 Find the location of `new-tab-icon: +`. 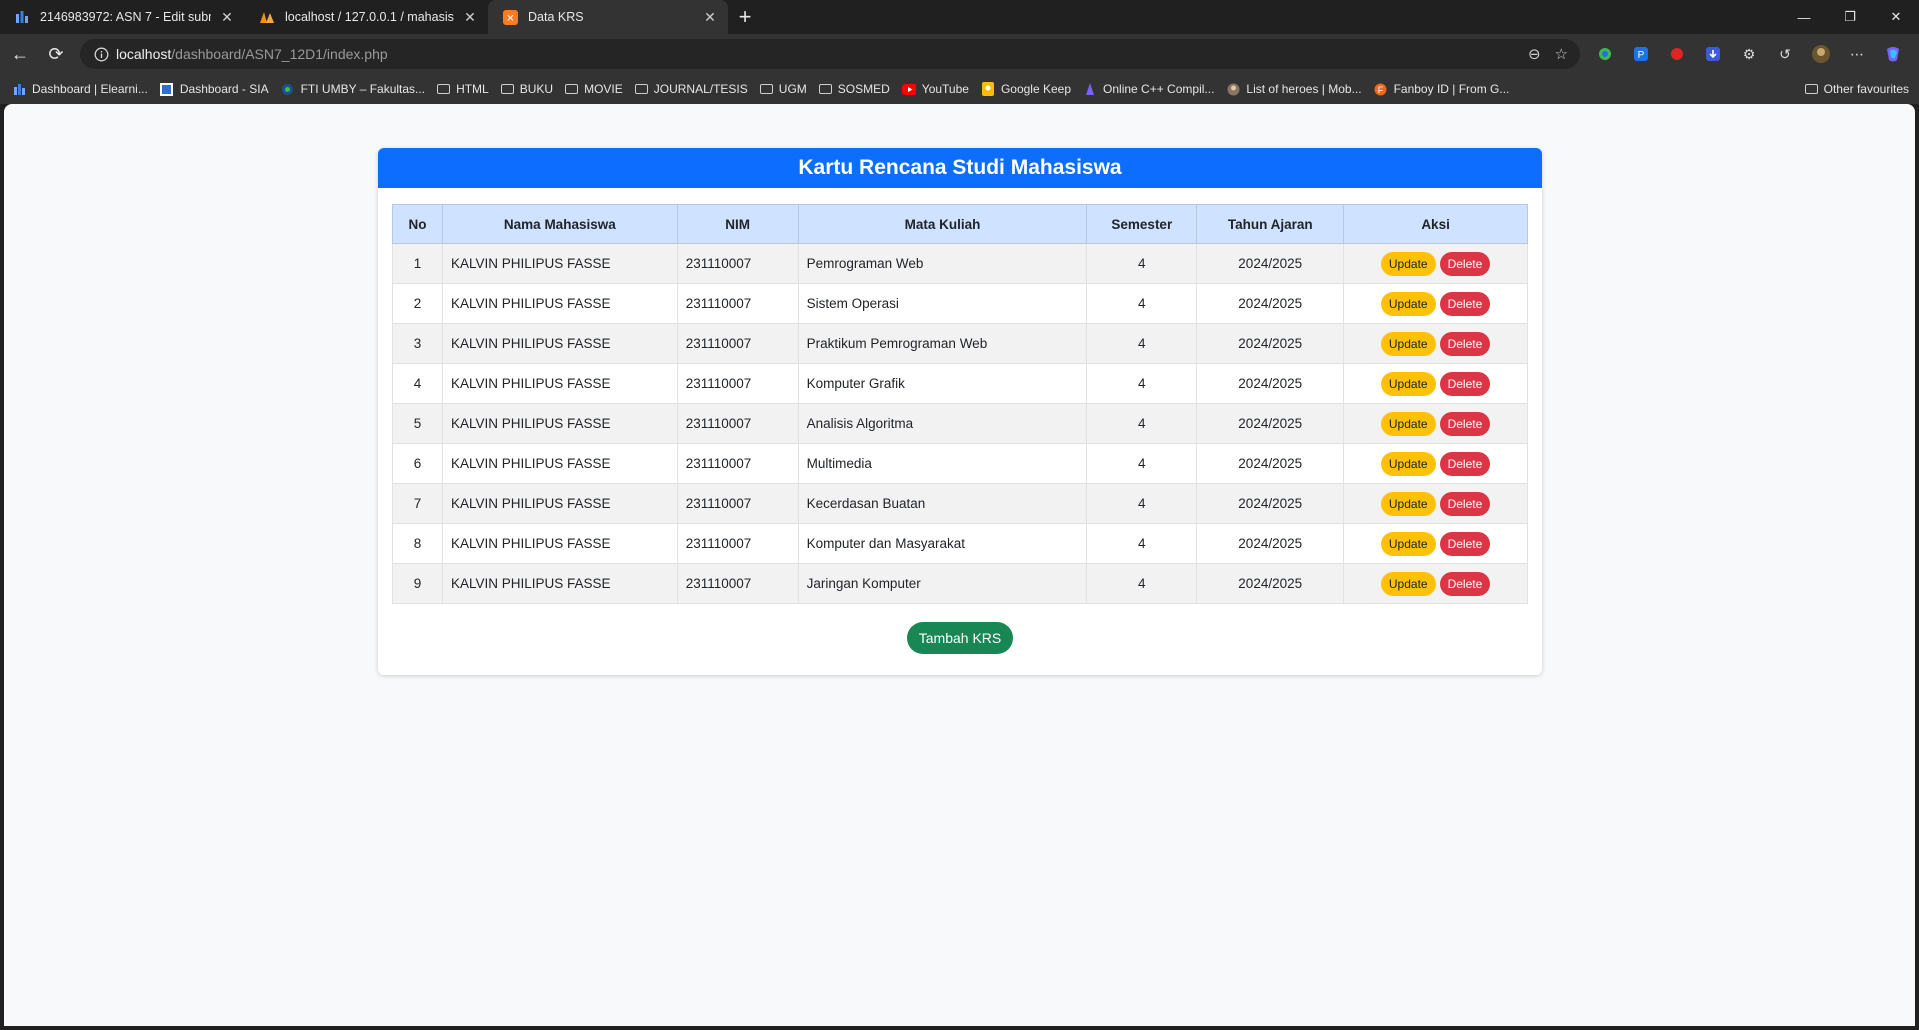

new-tab-icon: + is located at coordinates (745, 17).